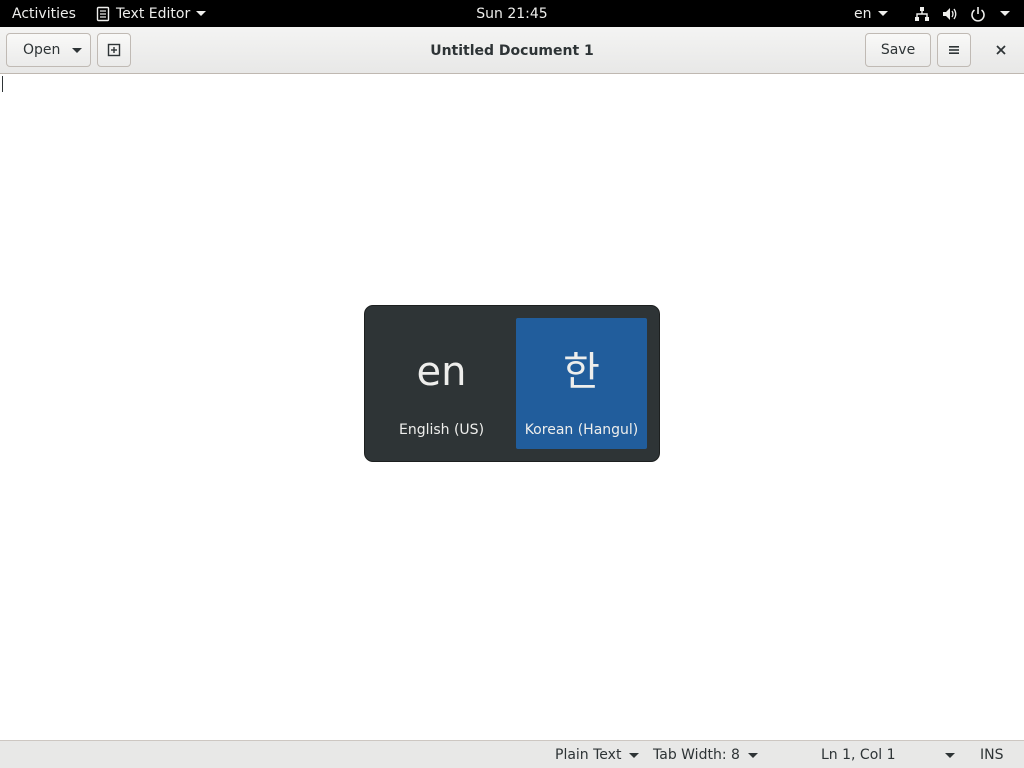 The height and width of the screenshot is (768, 1024). I want to click on menu-button, so click(954, 50).